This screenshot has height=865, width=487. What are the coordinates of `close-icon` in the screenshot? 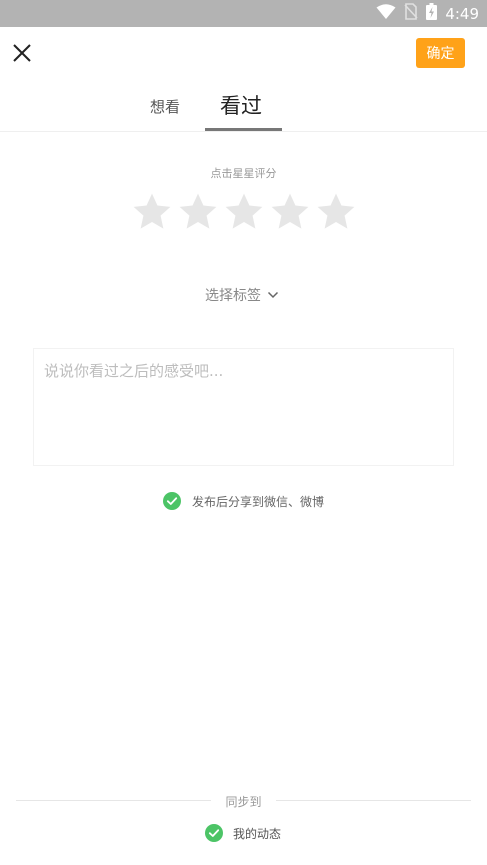 It's located at (22, 53).